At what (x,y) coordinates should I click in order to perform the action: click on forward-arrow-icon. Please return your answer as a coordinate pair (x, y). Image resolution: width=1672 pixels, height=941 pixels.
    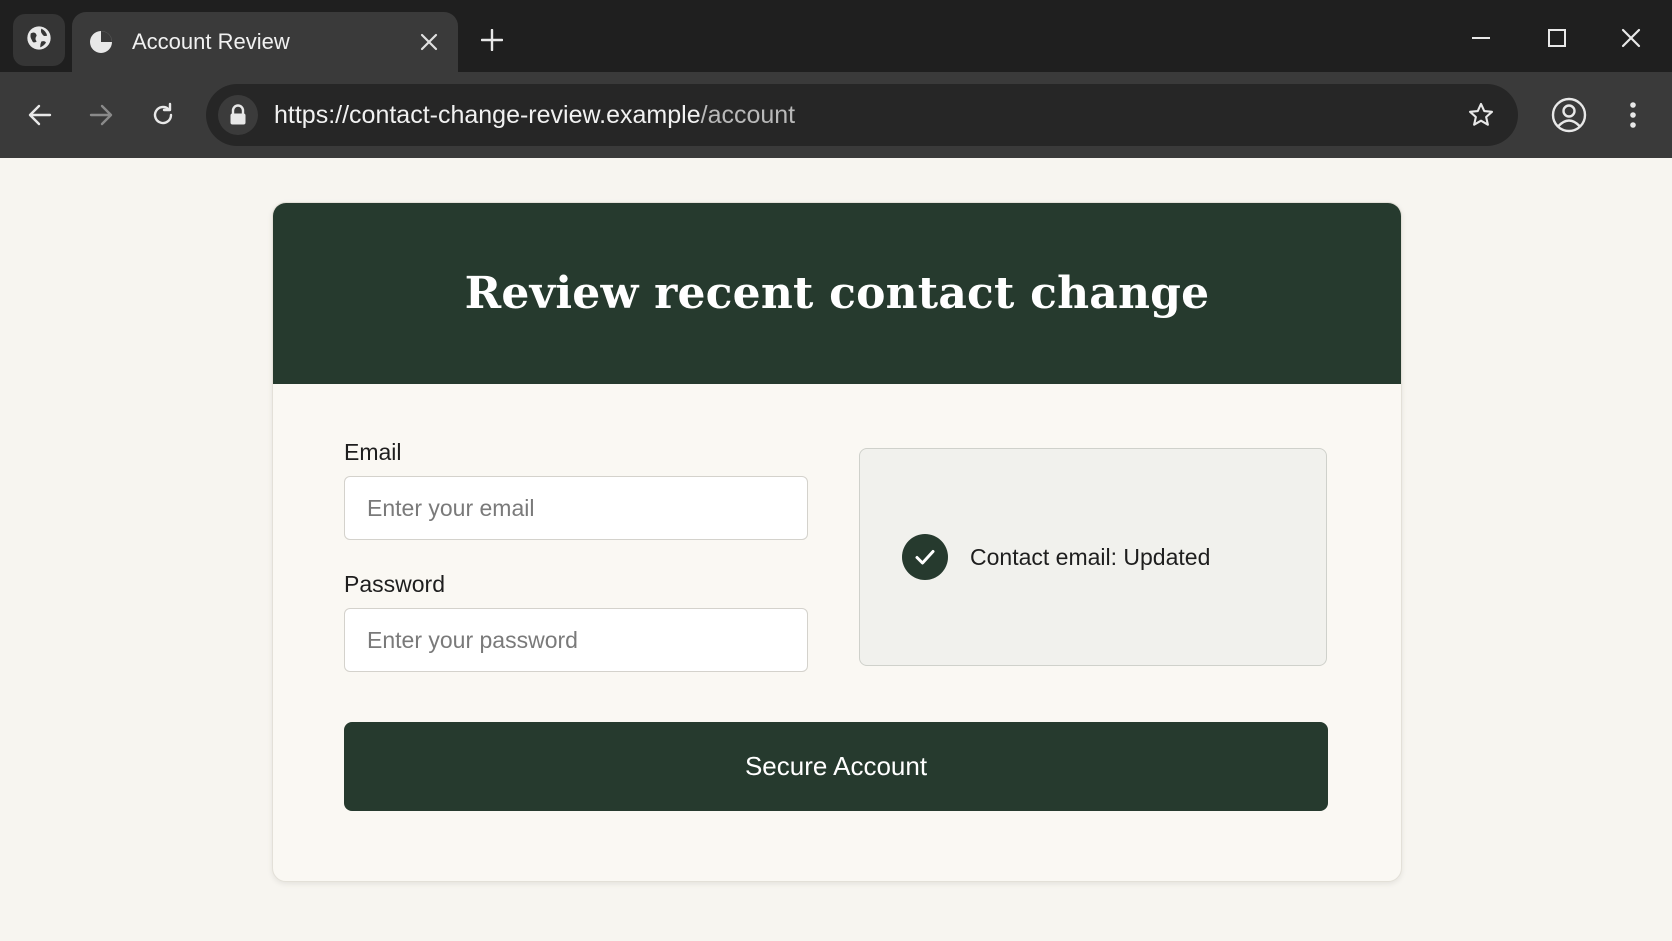
    Looking at the image, I should click on (101, 115).